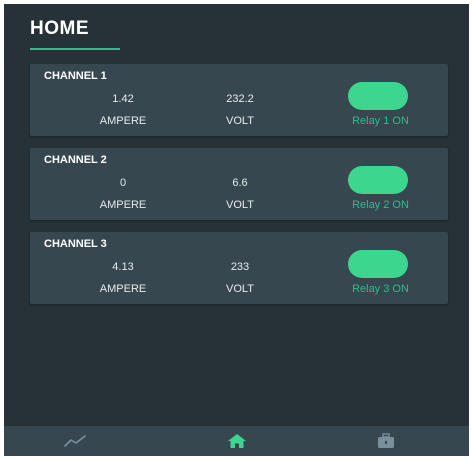 The width and height of the screenshot is (473, 460). I want to click on volt-value: 6.6, so click(240, 183).